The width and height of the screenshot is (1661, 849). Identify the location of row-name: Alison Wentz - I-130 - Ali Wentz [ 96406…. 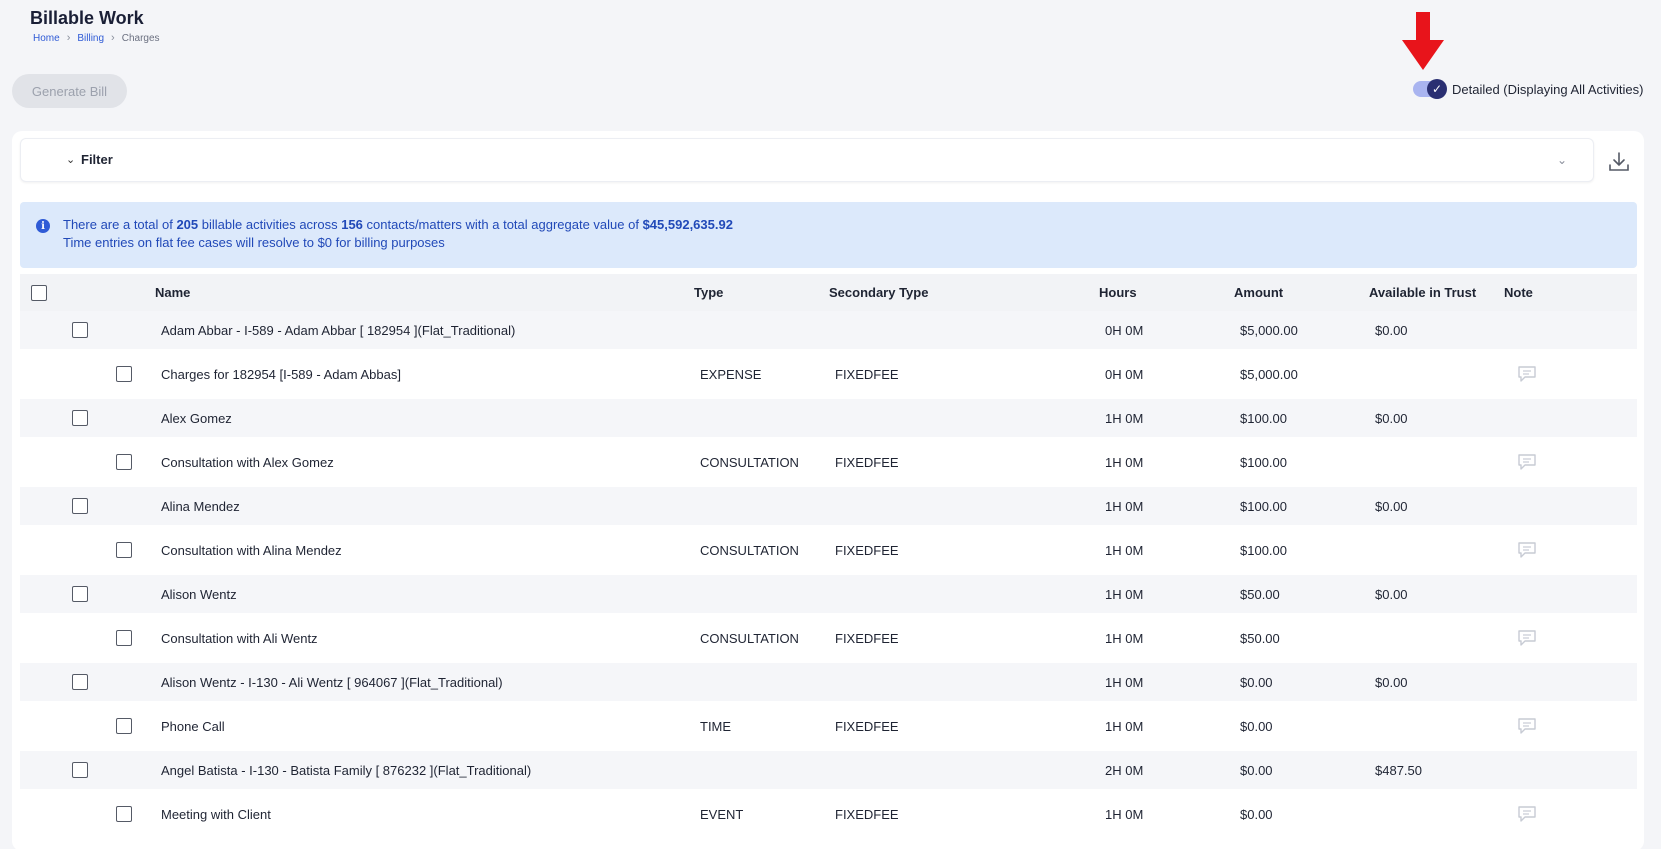
(332, 682).